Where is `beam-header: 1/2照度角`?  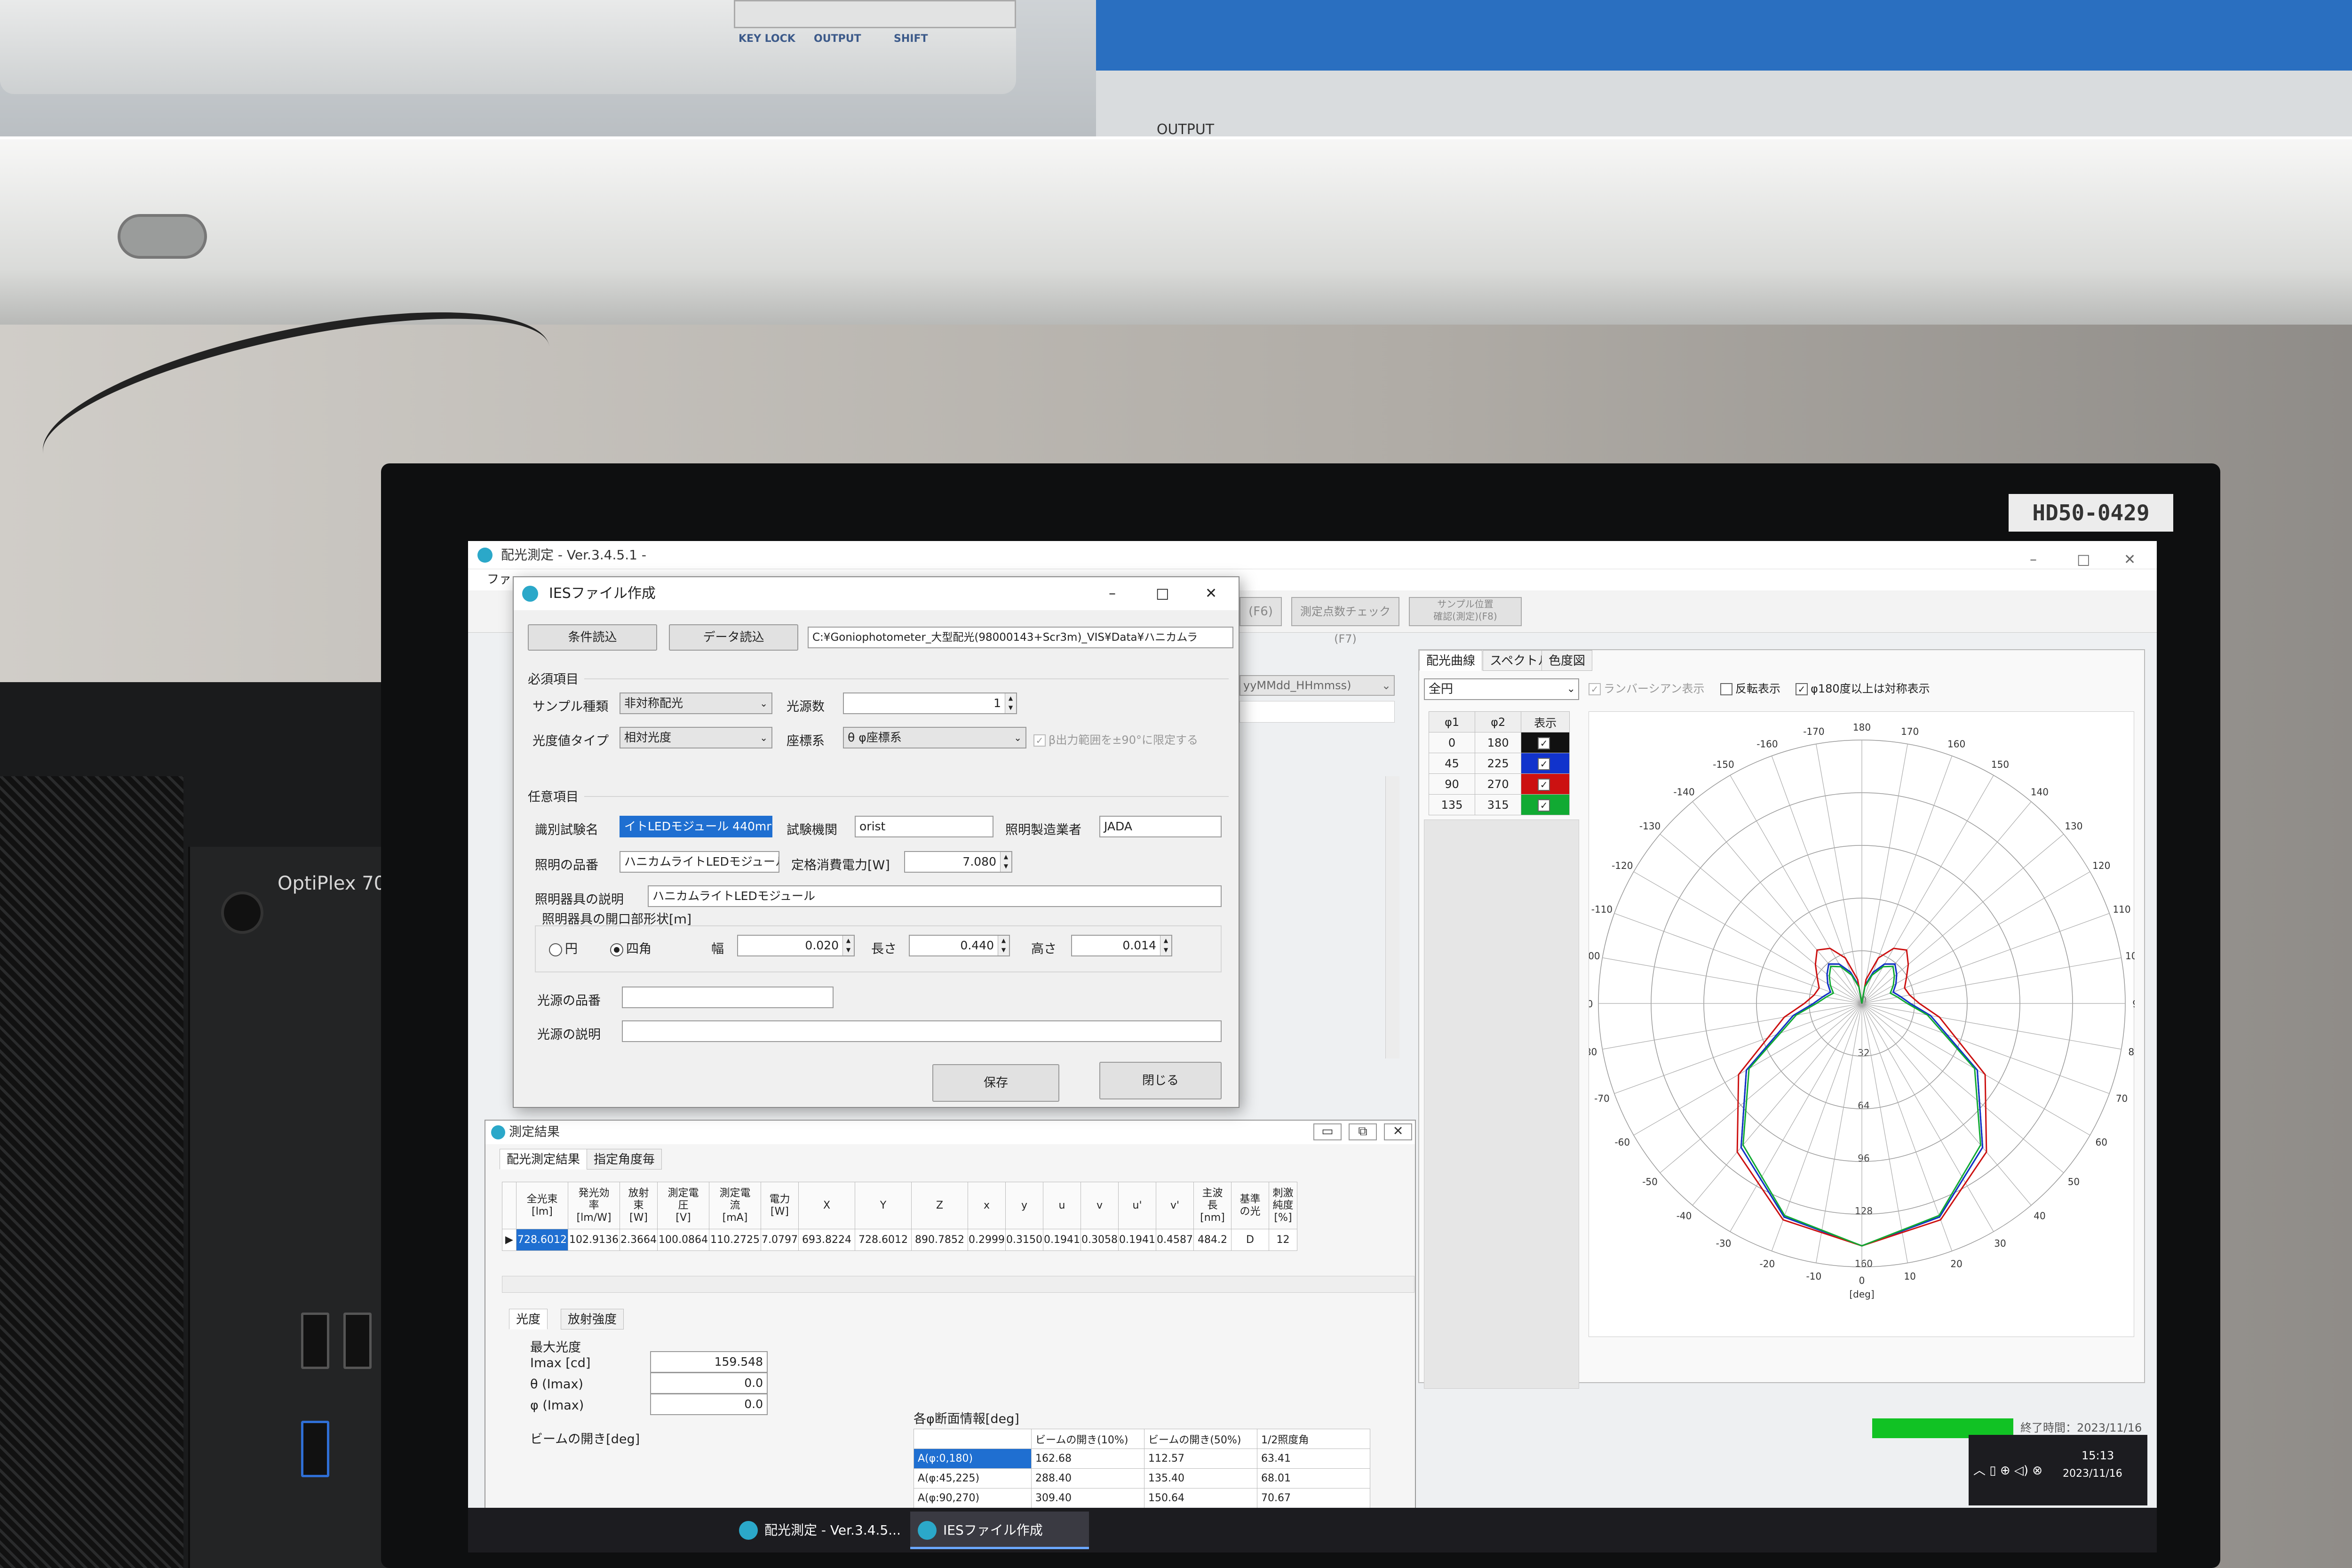
beam-header: 1/2照度角 is located at coordinates (1313, 1439).